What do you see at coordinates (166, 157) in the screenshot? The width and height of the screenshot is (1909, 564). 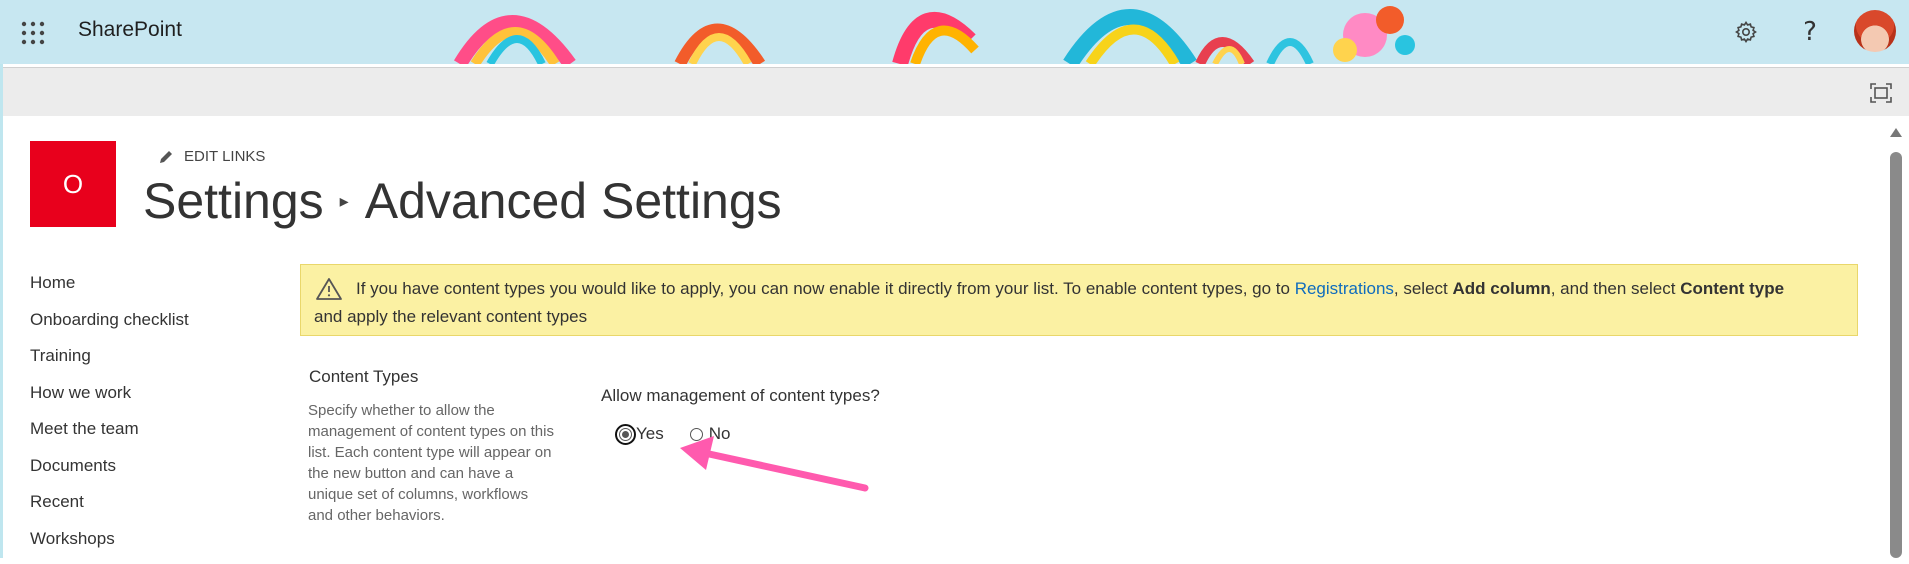 I see `pencil-icon` at bounding box center [166, 157].